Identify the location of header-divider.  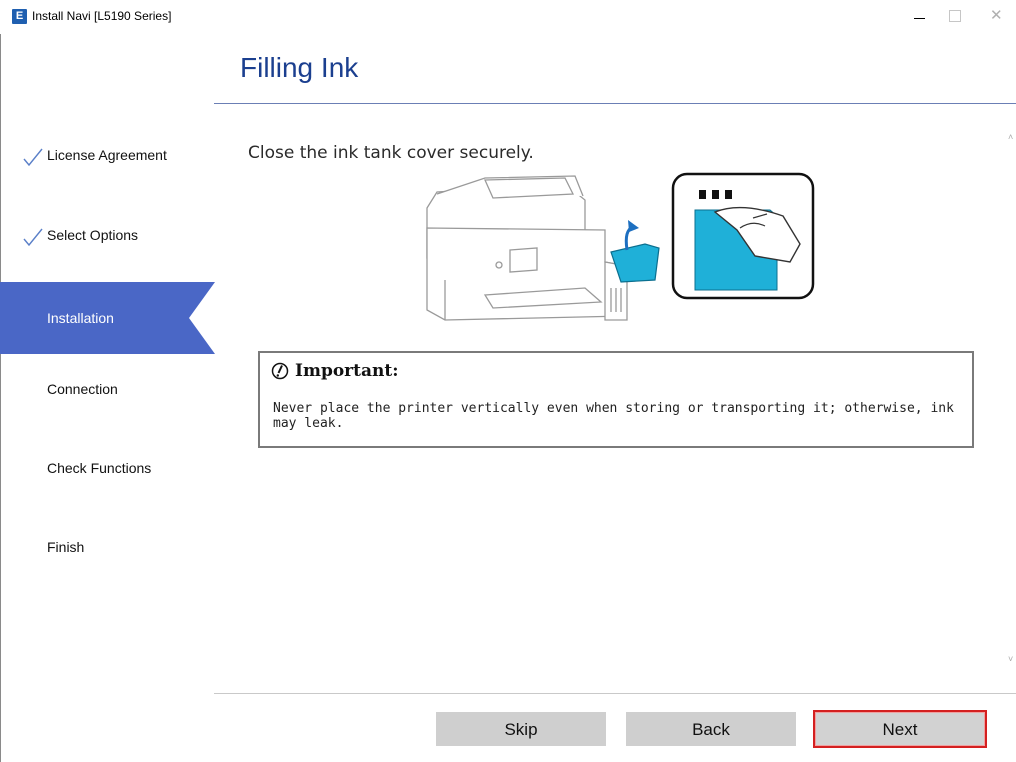
(615, 103).